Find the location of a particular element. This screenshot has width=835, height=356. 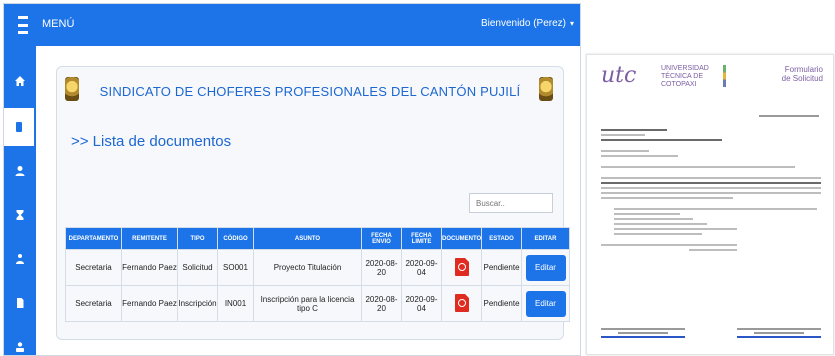

chevron-down-icon: ▾ is located at coordinates (571, 23).